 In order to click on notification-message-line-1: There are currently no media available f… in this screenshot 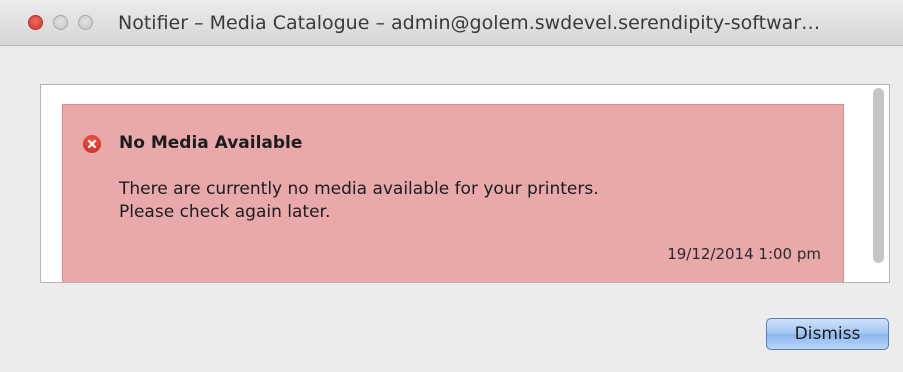, I will do `click(359, 189)`.